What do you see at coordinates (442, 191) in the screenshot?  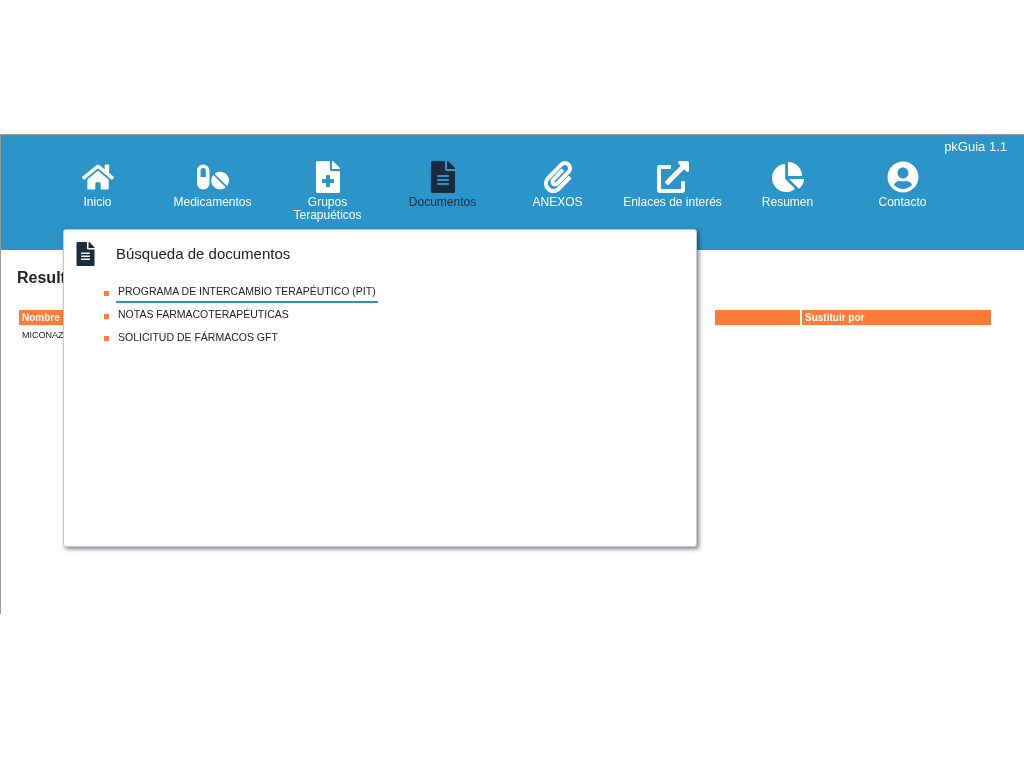 I see `nav-item: Documentos` at bounding box center [442, 191].